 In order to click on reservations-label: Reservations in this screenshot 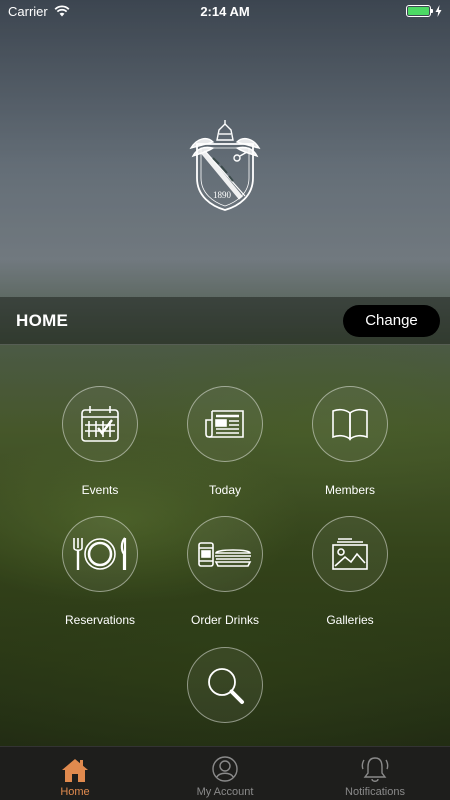, I will do `click(100, 620)`.